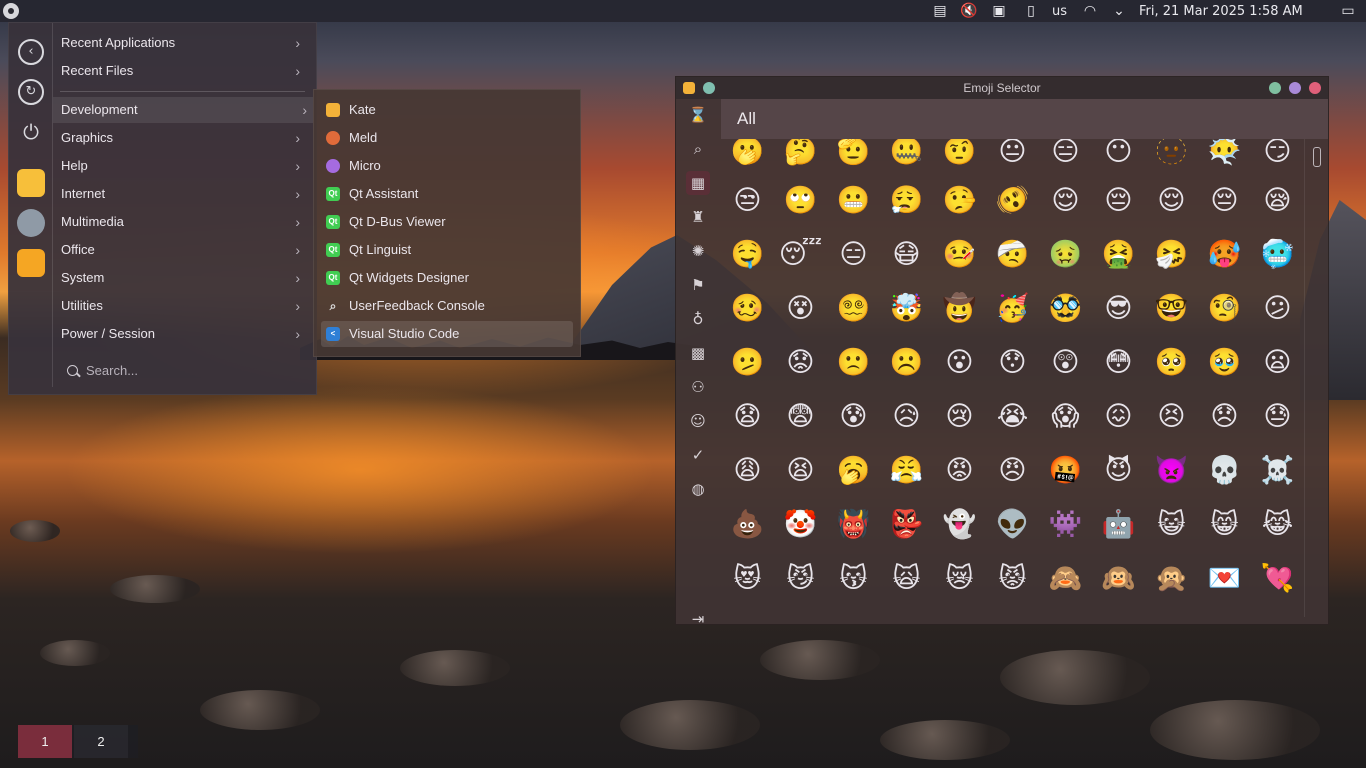 This screenshot has width=1366, height=768. Describe the element at coordinates (800, 579) in the screenshot. I see `emoji-cell: 😼` at that location.